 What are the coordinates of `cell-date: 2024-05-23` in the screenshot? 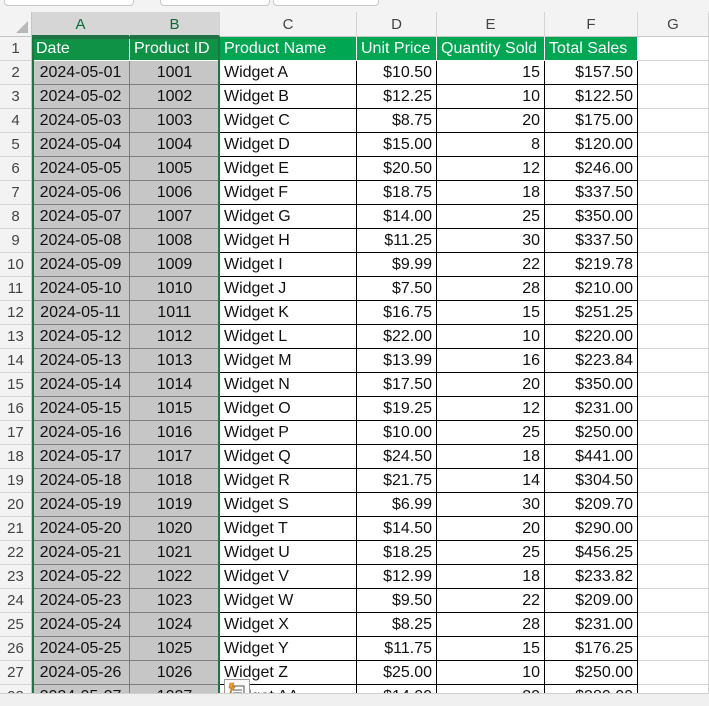 It's located at (81, 601).